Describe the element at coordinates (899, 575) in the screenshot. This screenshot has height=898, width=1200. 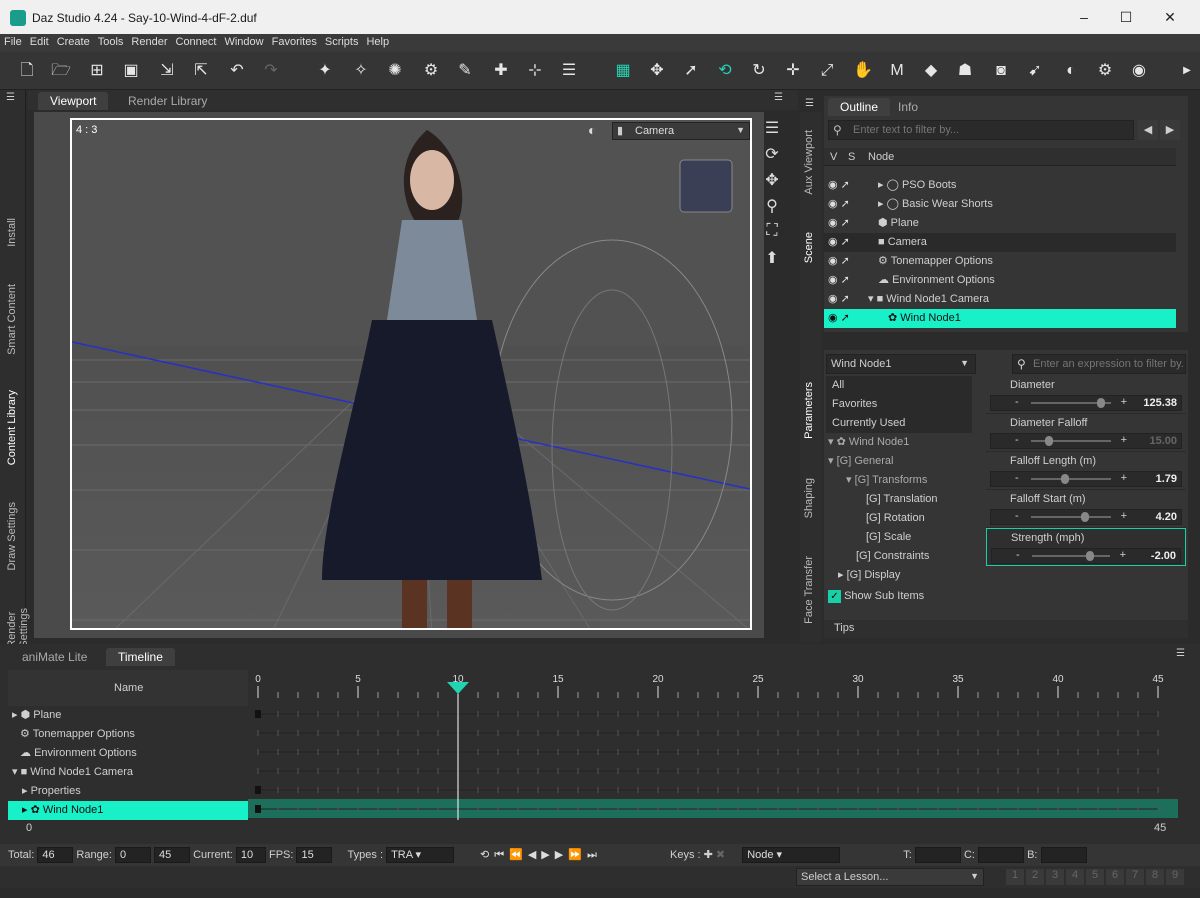
I see `tree-item: ▸ [G] Display` at that location.